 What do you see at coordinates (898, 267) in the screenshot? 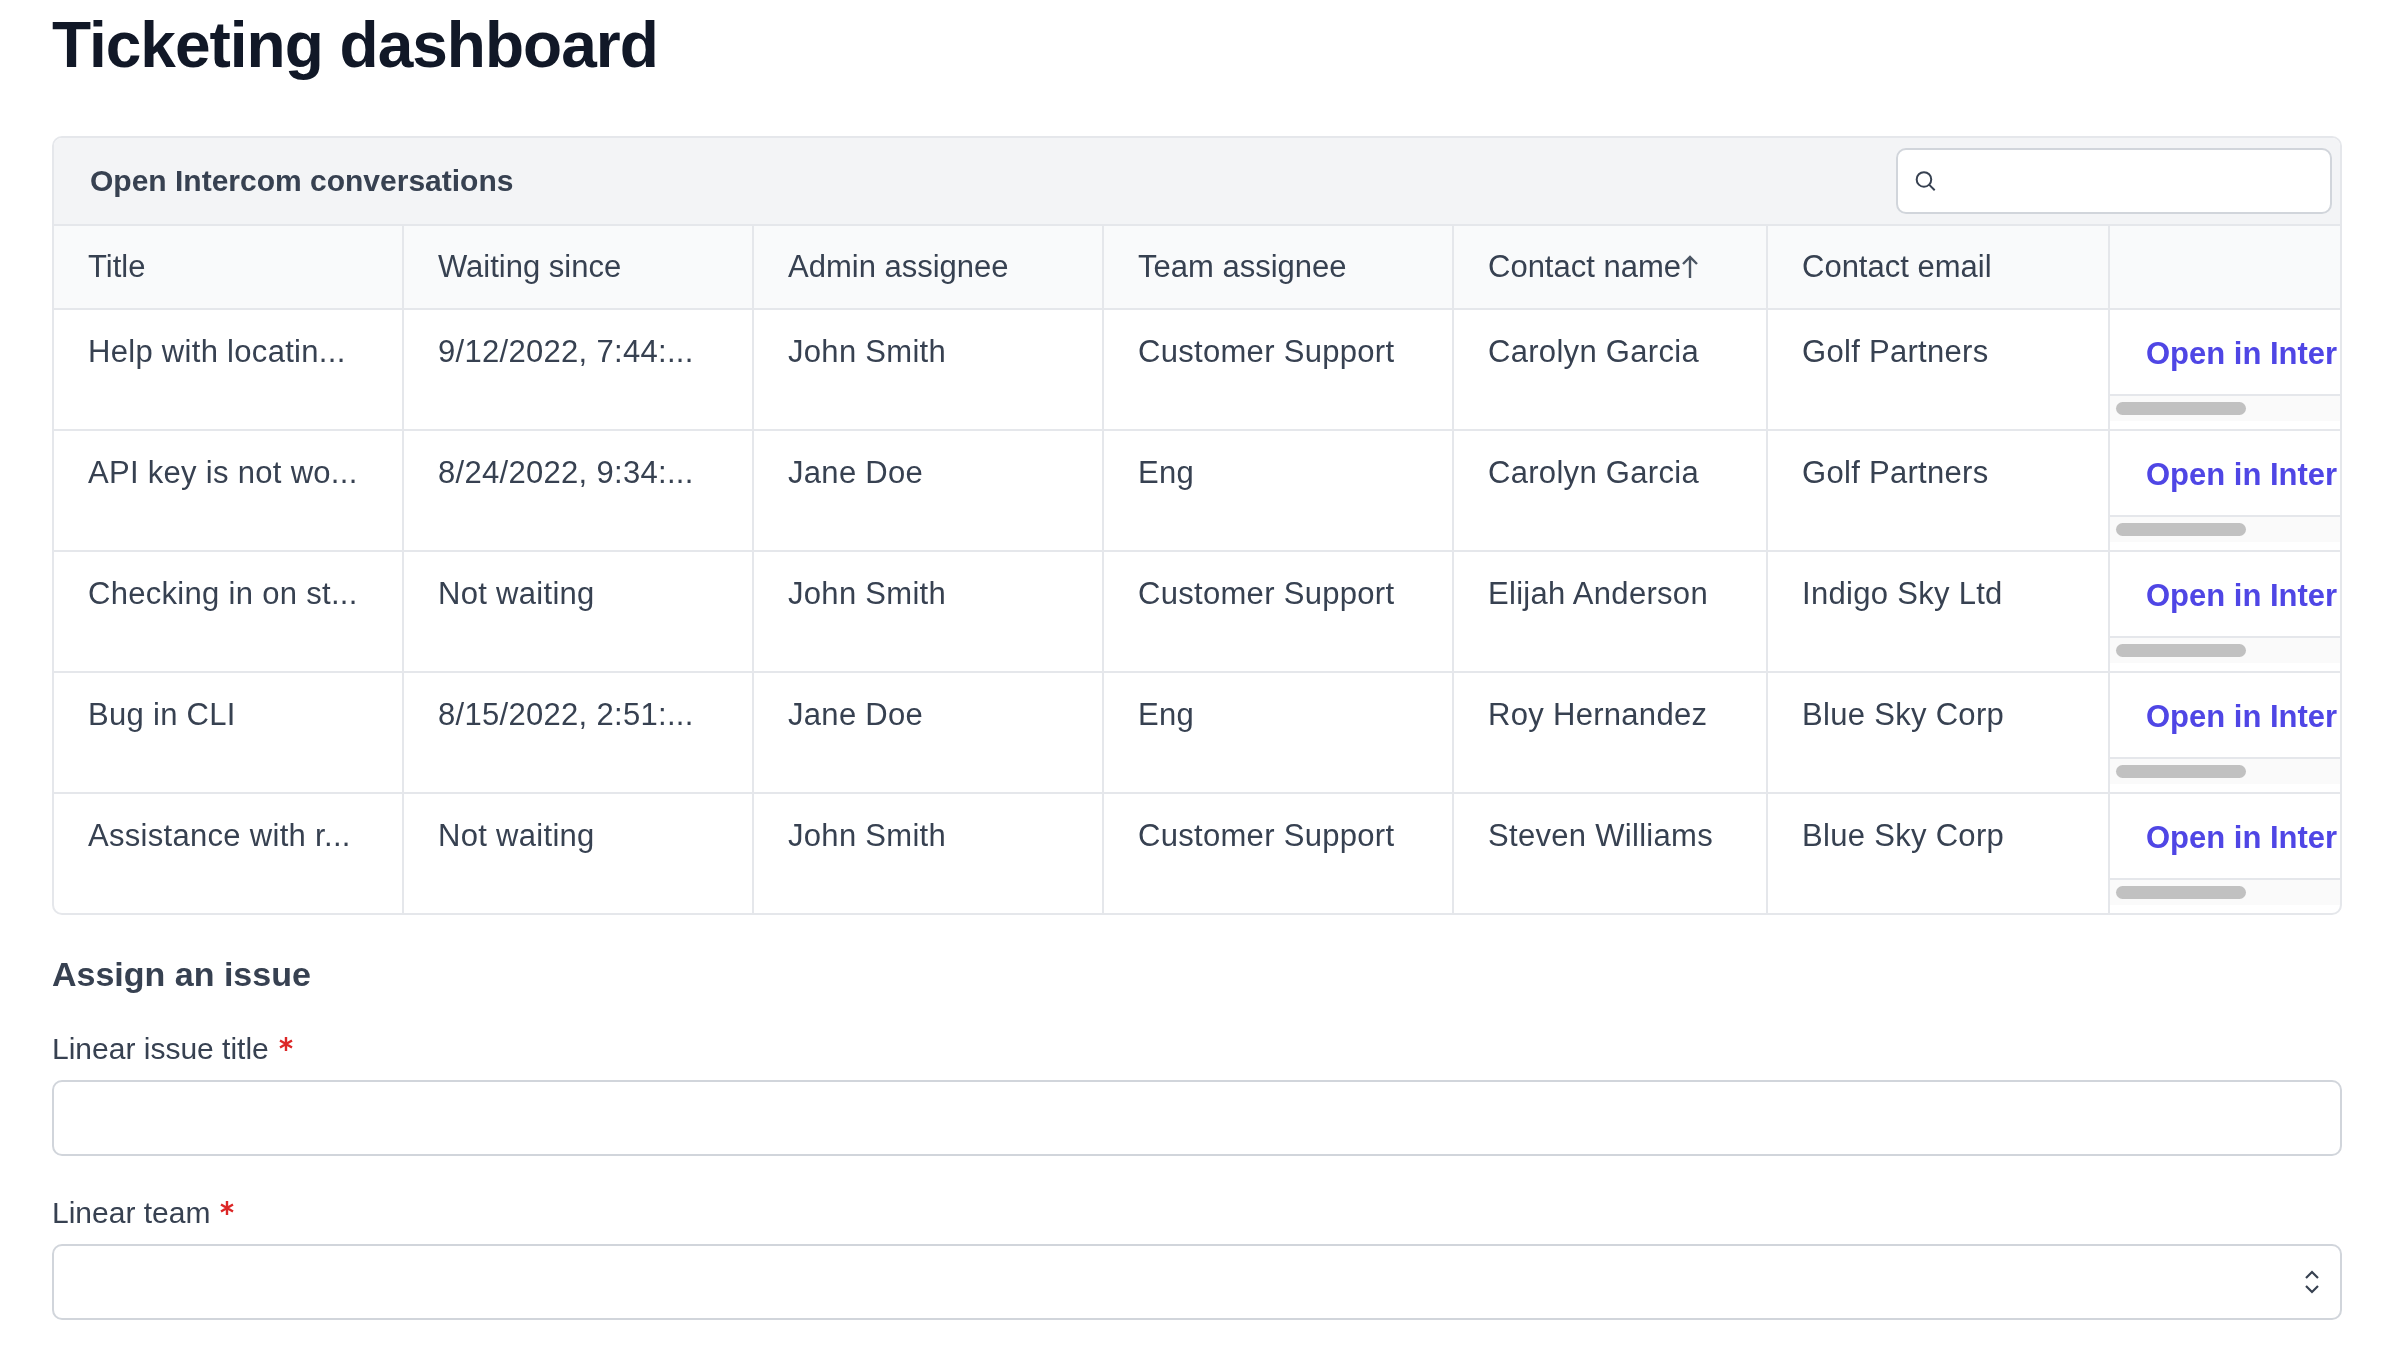
I see `column-header: Admin assignee` at bounding box center [898, 267].